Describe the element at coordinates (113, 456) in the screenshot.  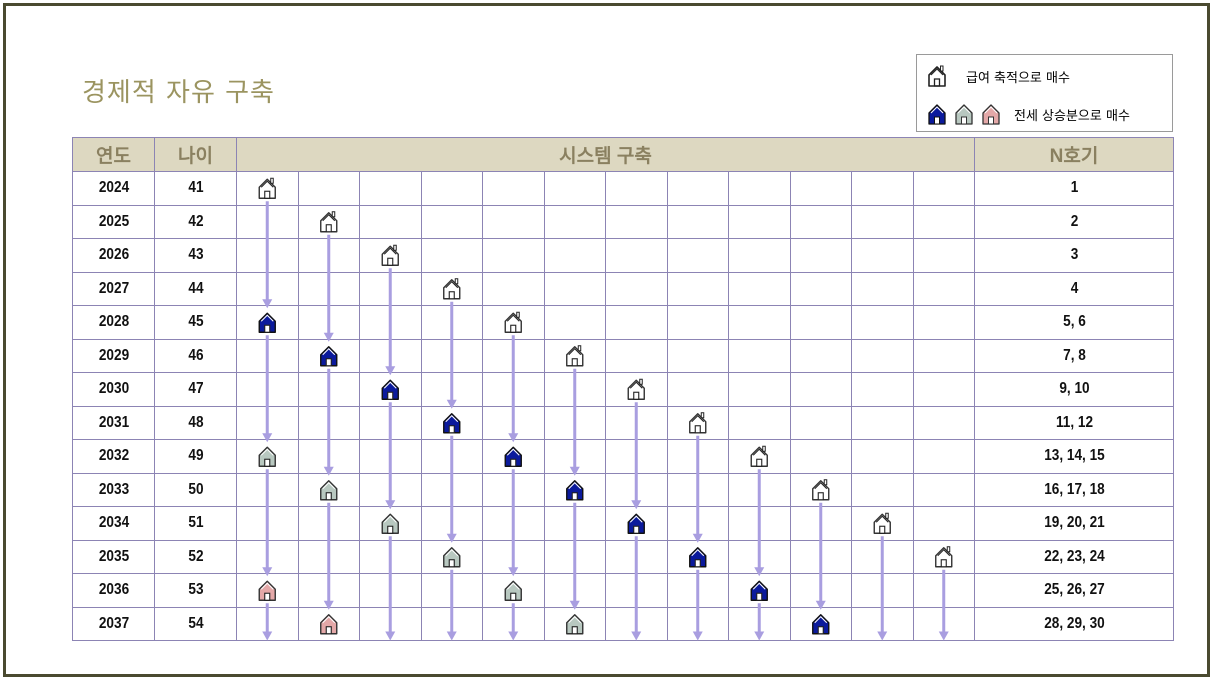
I see `year-cell: 2032` at that location.